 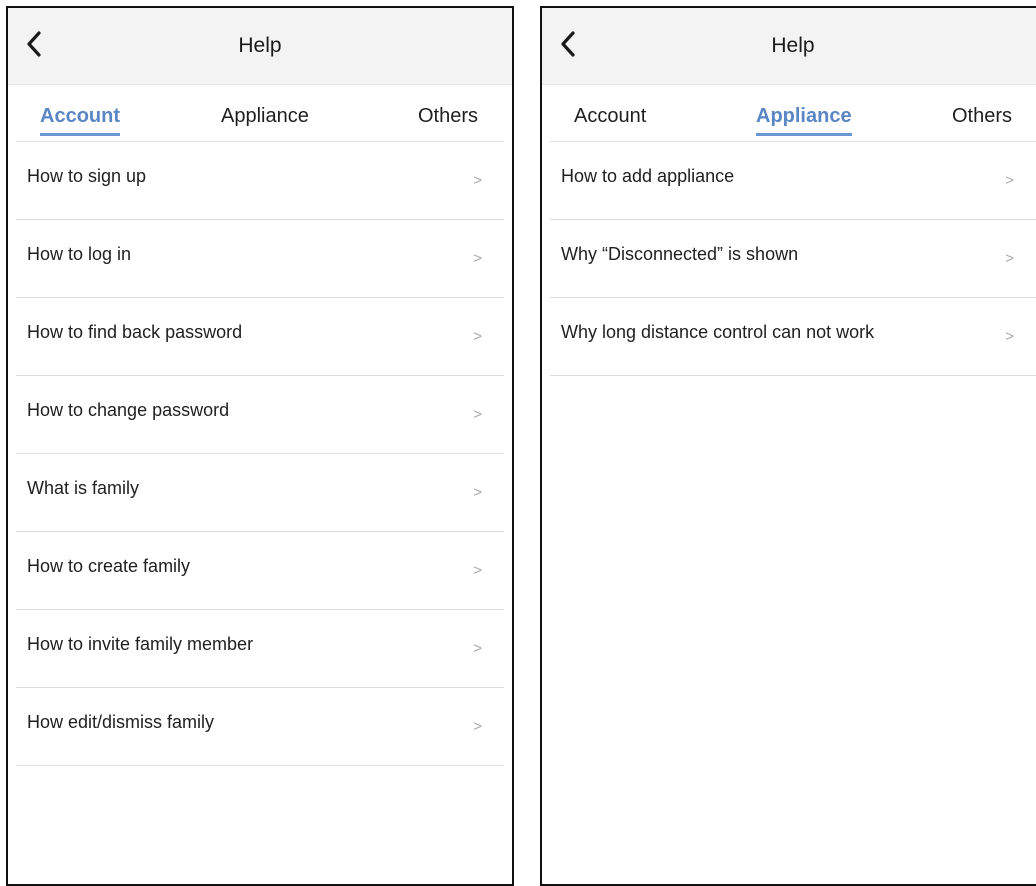 I want to click on list-item-label: What is family, so click(x=83, y=488).